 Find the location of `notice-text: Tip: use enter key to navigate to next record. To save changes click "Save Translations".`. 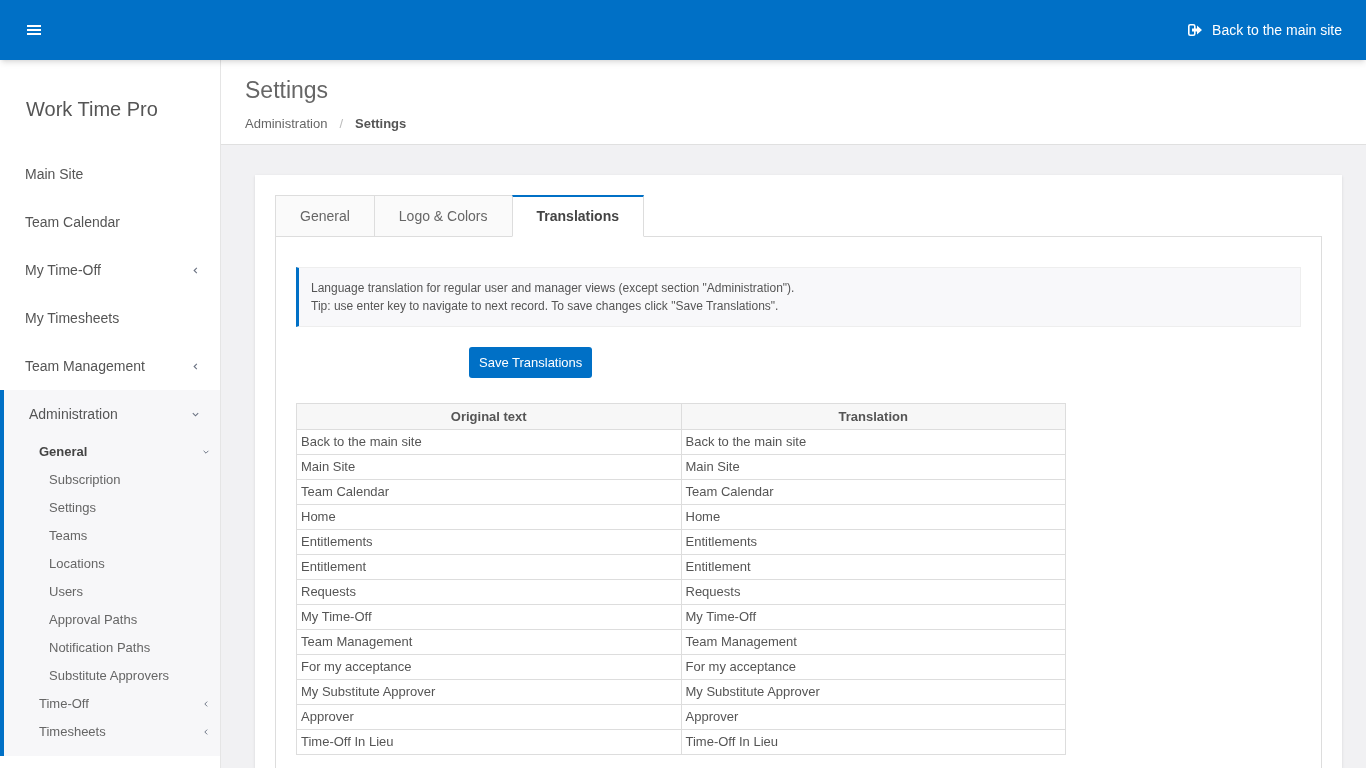

notice-text: Tip: use enter key to navigate to next record. To save changes click "Save Translations". is located at coordinates (545, 306).